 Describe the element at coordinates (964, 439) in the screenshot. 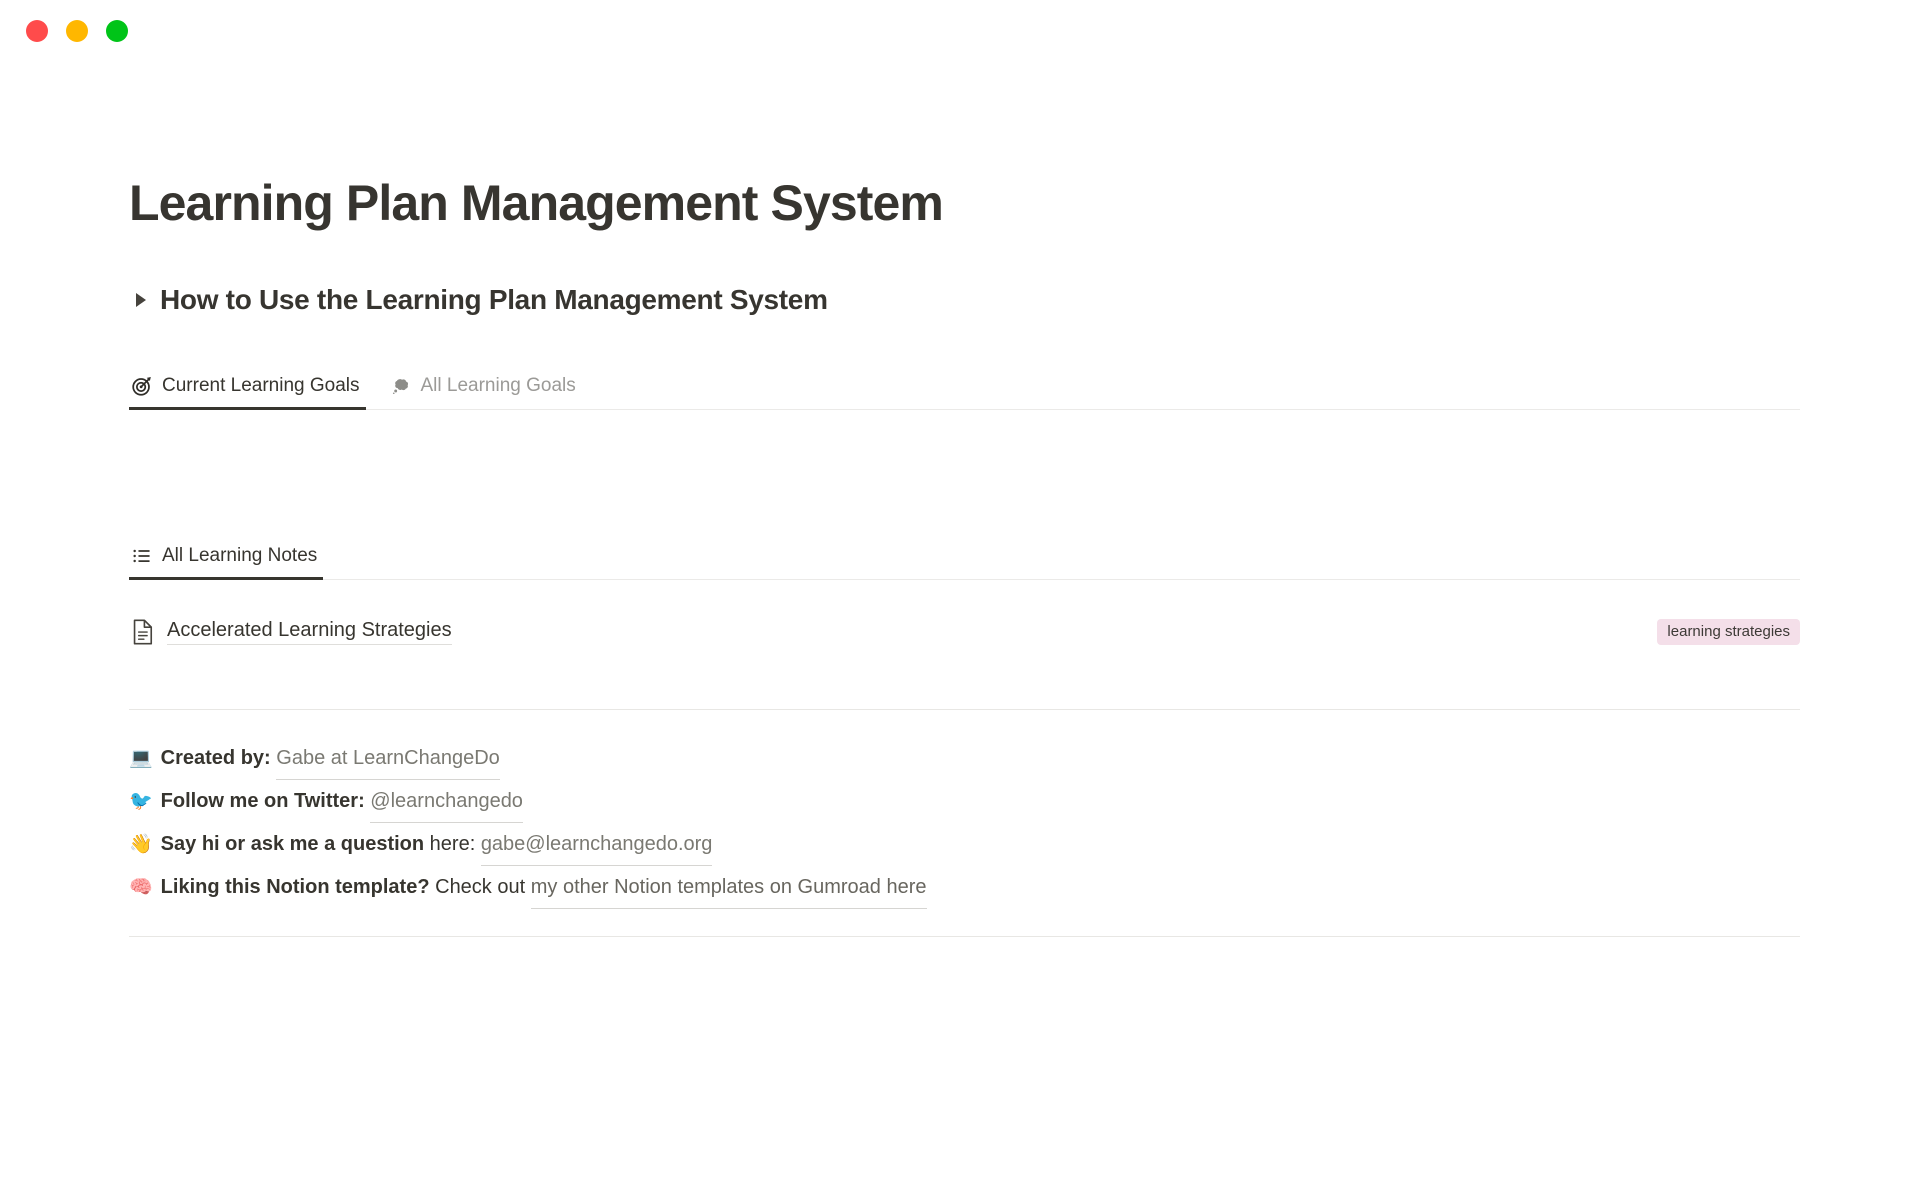

I see `learning-goals-panel` at that location.